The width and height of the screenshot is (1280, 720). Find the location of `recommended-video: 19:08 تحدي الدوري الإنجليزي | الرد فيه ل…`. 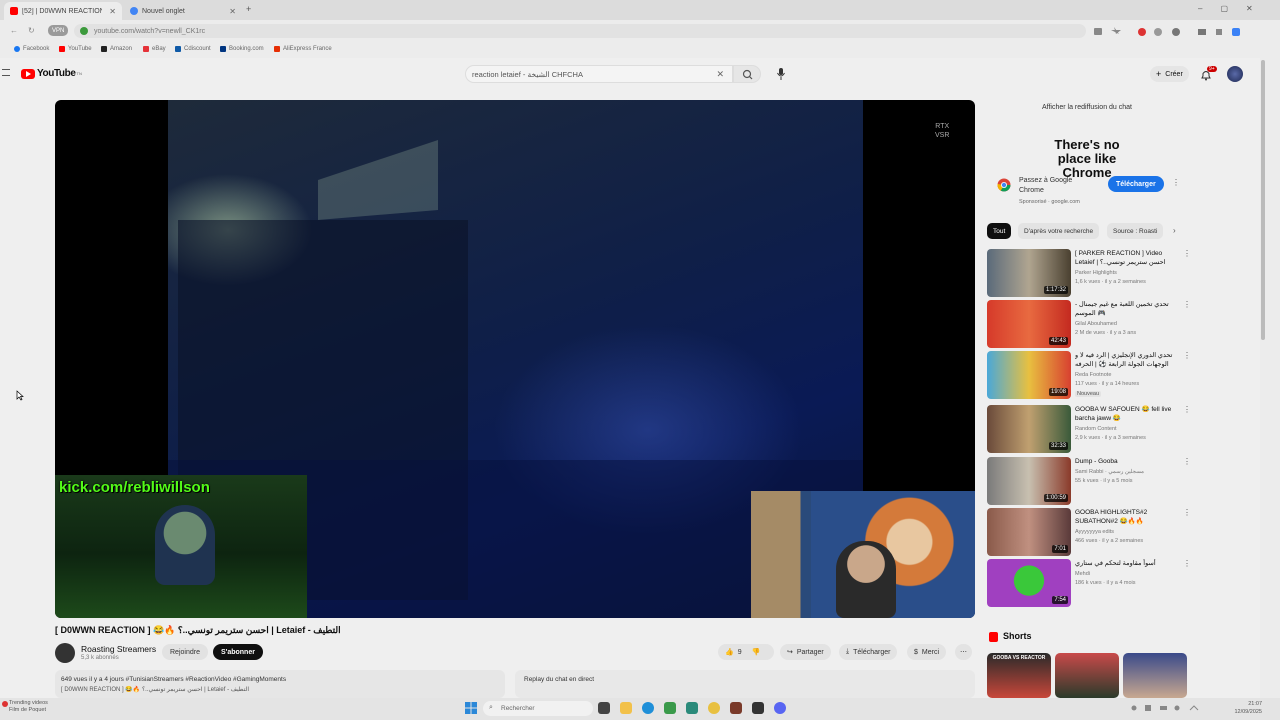

recommended-video: 19:08 تحدي الدوري الإنجليزي | الرد فيه ل… is located at coordinates (1089, 375).